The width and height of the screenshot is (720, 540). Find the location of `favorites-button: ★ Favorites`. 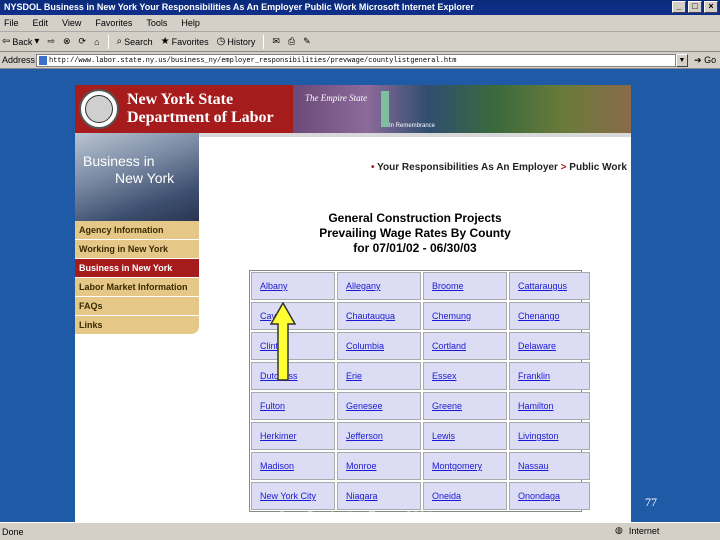

favorites-button: ★ Favorites is located at coordinates (185, 41).